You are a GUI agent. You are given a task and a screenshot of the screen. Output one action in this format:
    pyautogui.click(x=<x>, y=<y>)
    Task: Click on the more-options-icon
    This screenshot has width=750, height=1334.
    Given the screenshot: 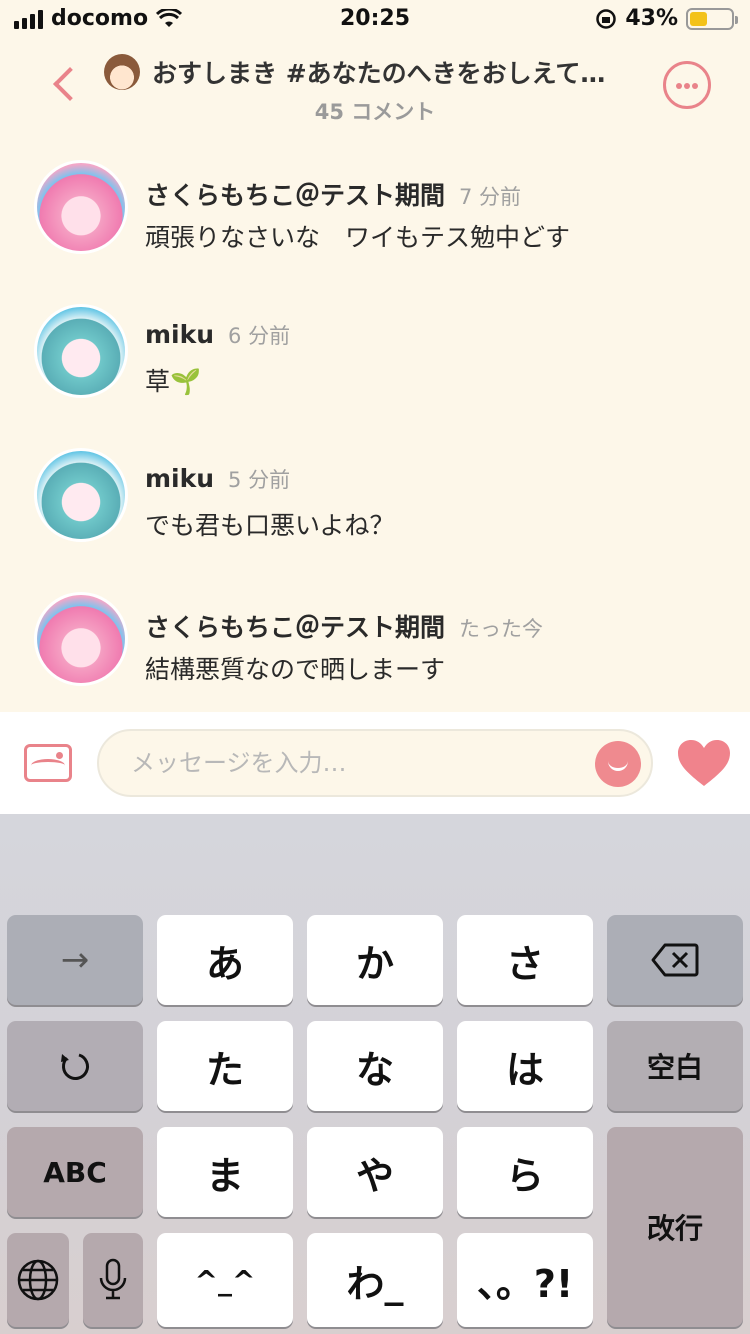 What is the action you would take?
    pyautogui.click(x=687, y=85)
    